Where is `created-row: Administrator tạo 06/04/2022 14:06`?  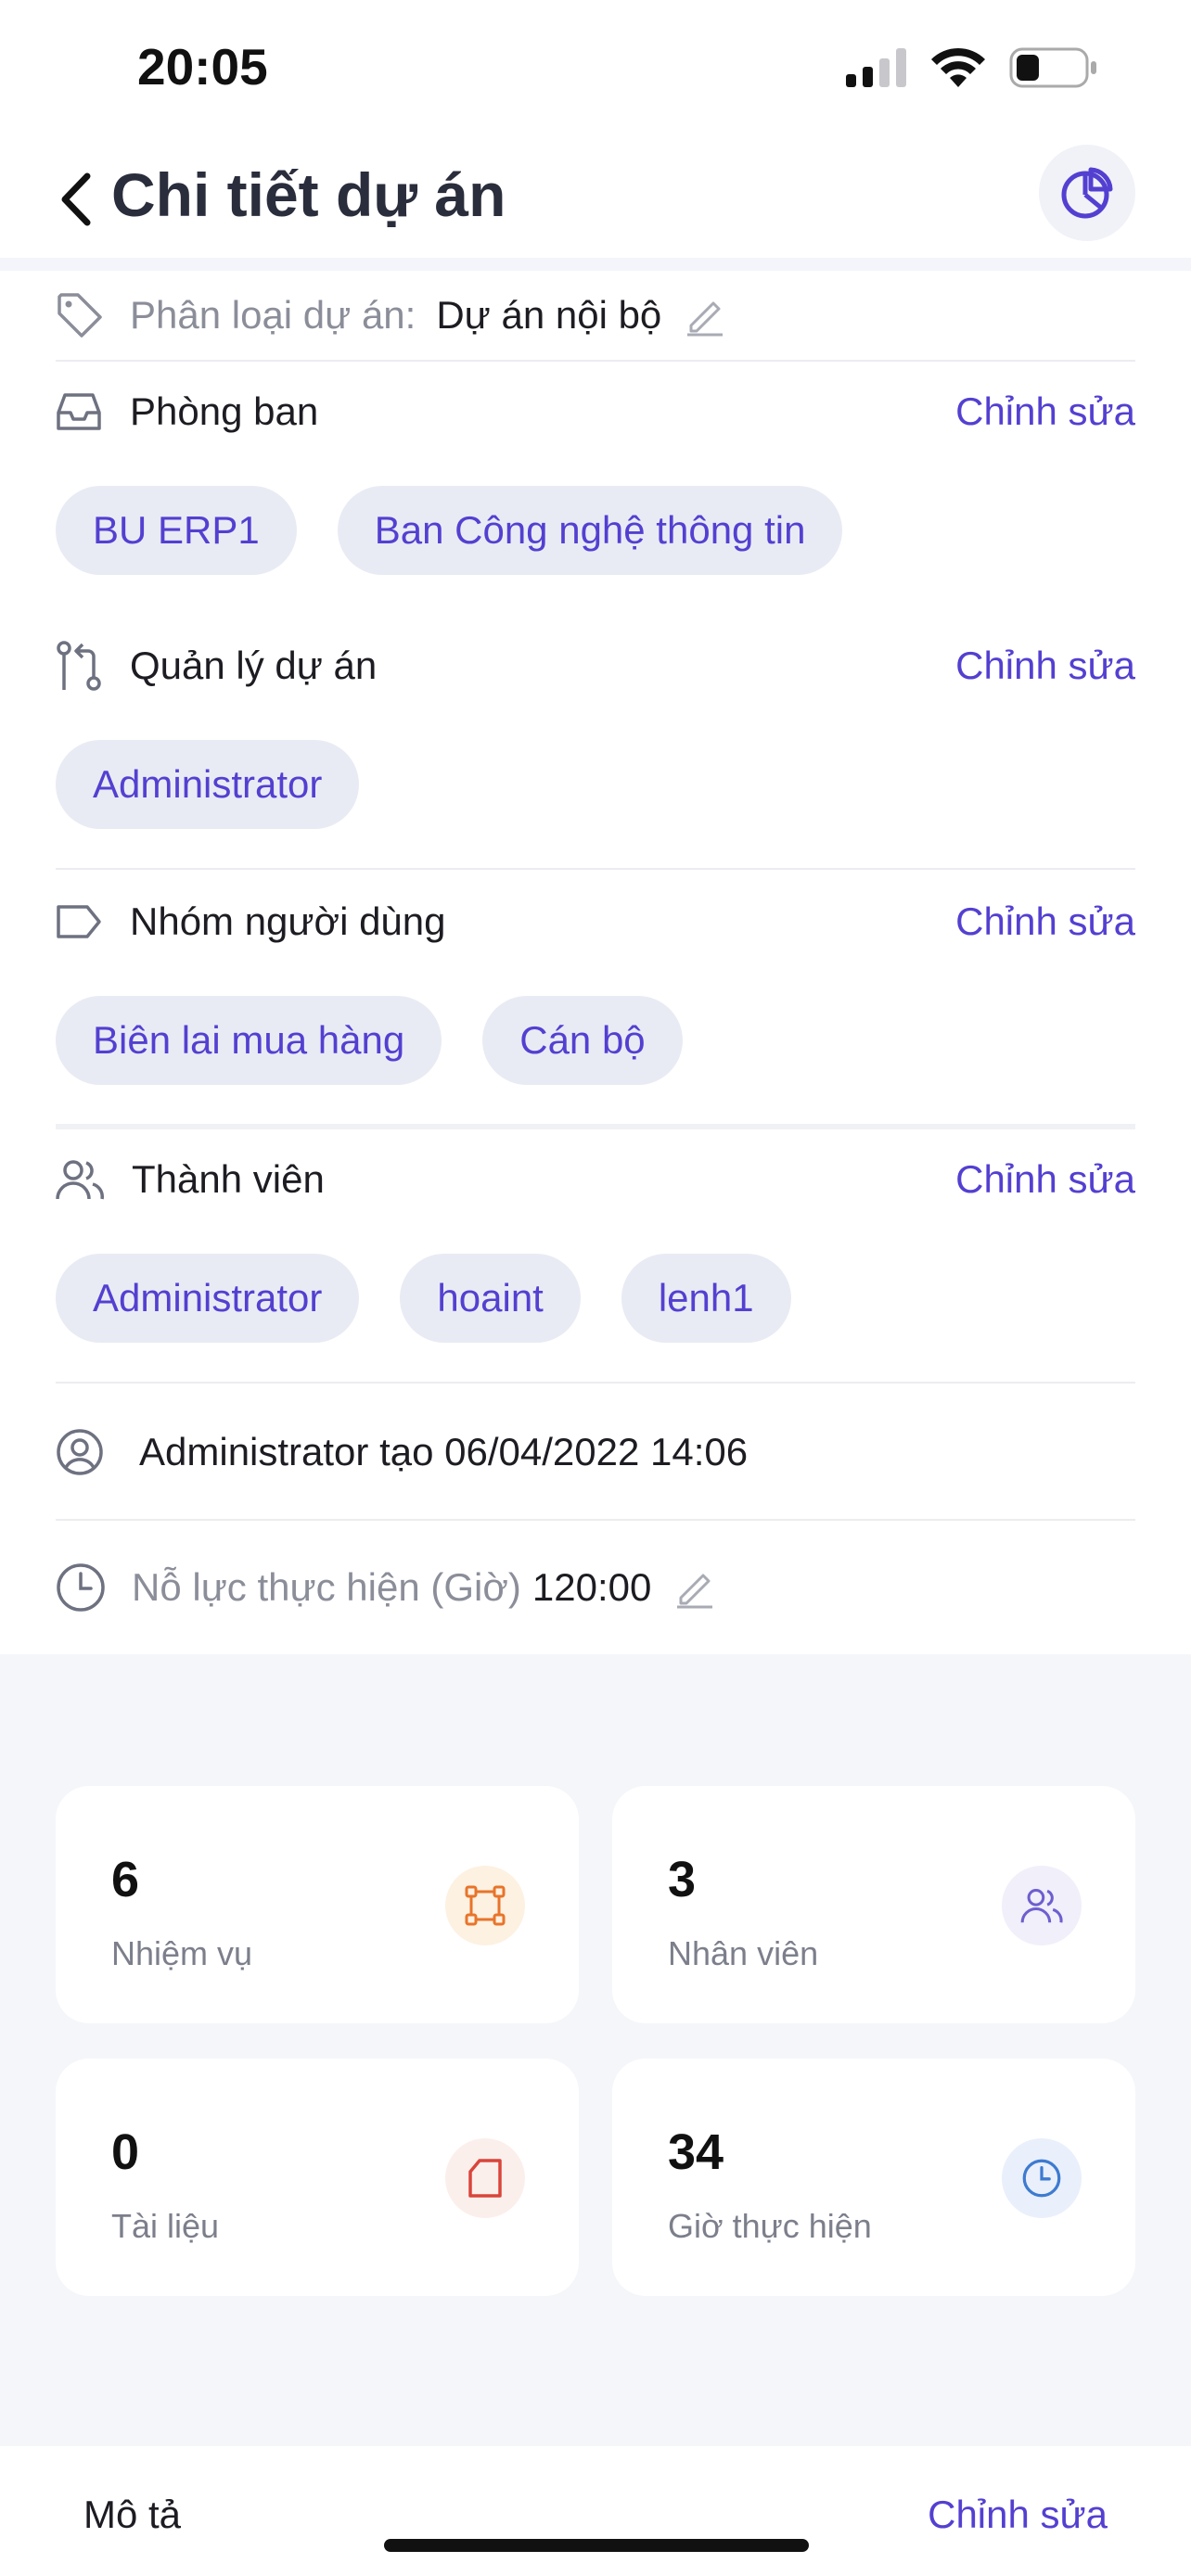
created-row: Administrator tạo 06/04/2022 14:06 is located at coordinates (595, 1452).